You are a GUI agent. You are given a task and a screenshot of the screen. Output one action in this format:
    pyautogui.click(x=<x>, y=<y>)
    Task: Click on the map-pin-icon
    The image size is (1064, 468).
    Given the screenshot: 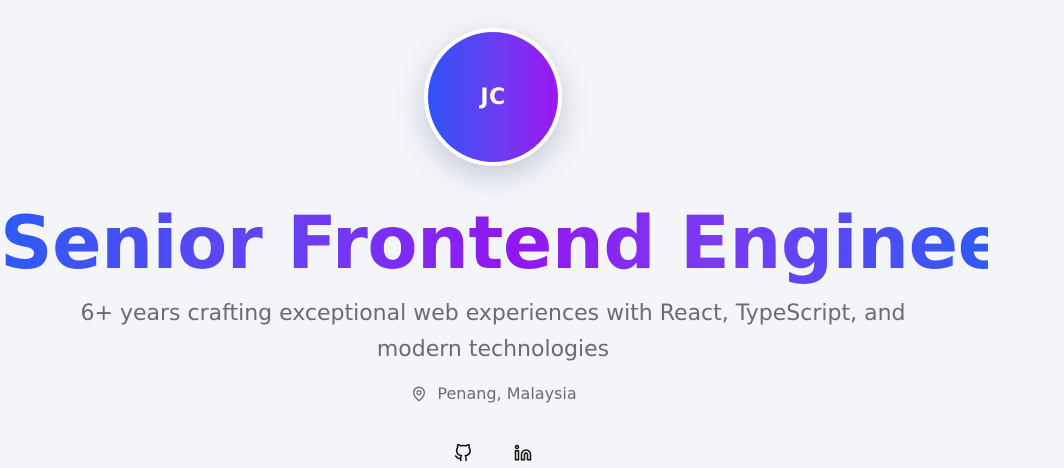 What is the action you would take?
    pyautogui.click(x=419, y=394)
    